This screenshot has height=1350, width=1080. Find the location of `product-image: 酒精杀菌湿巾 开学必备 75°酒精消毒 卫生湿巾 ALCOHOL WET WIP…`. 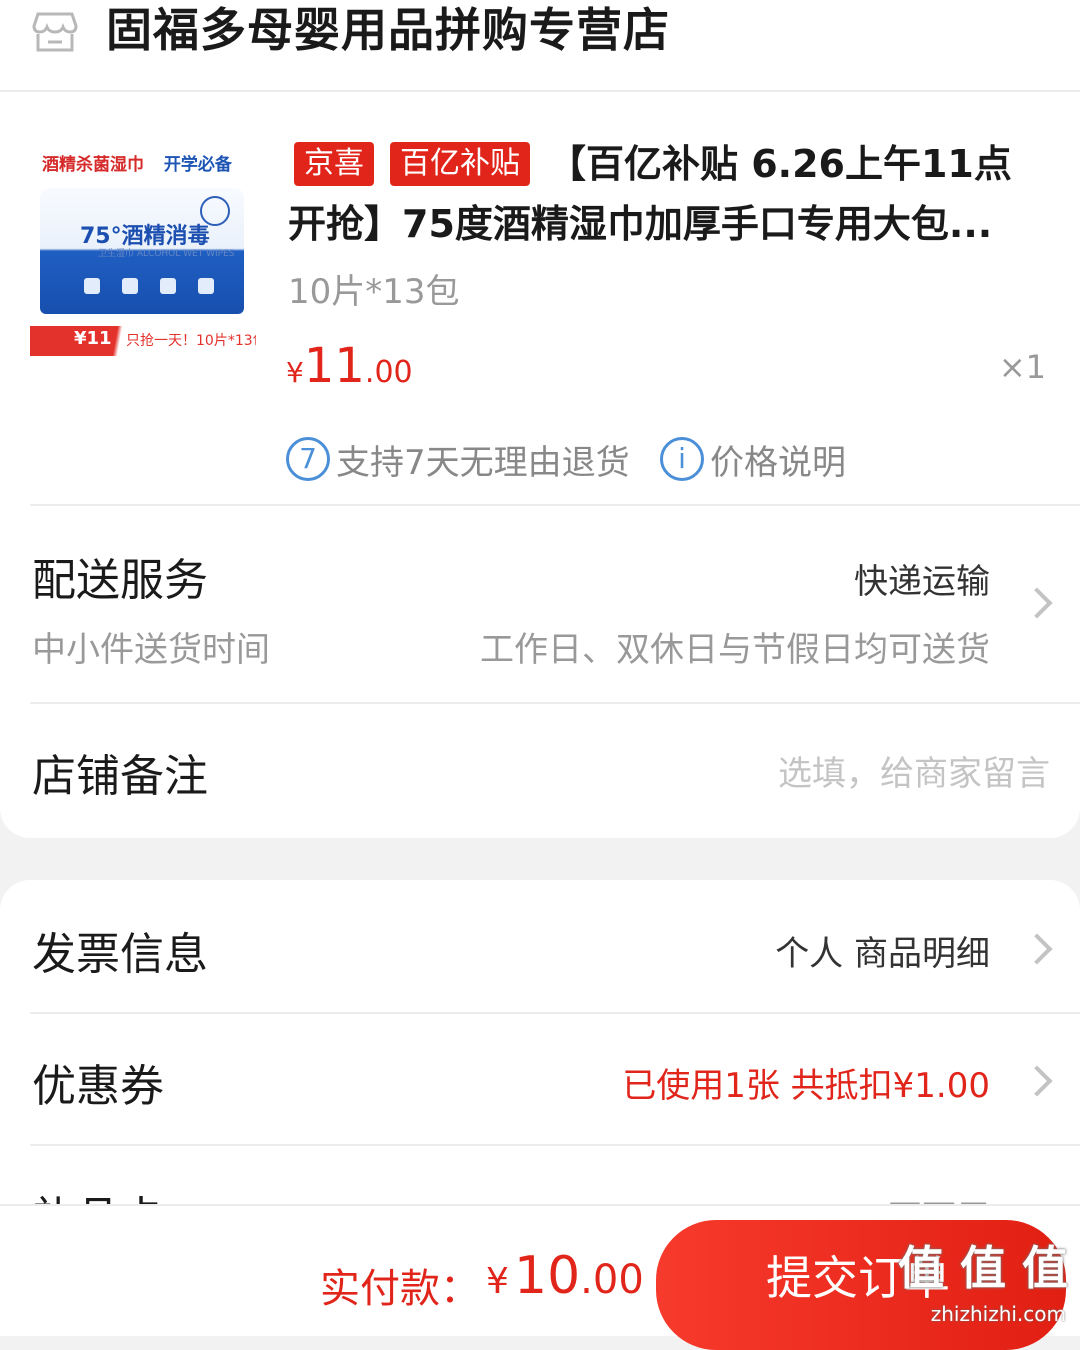

product-image: 酒精杀菌湿巾 开学必备 75°酒精消毒 卫生湿巾 ALCOHOL WET WIP… is located at coordinates (143, 248).